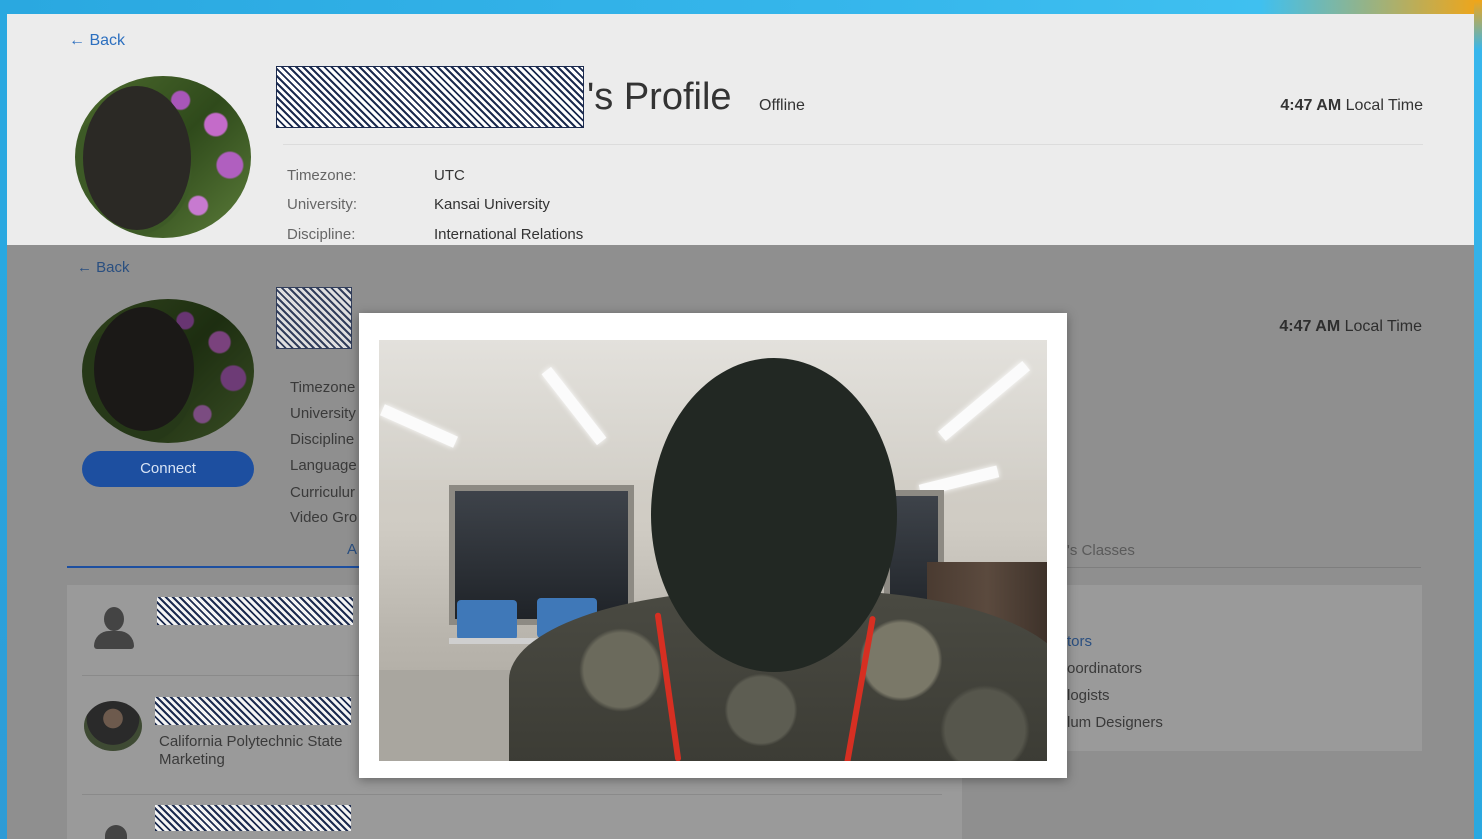 This screenshot has height=839, width=1482. Describe the element at coordinates (1383, 326) in the screenshot. I see `background-local-time-label: Local Time` at that location.